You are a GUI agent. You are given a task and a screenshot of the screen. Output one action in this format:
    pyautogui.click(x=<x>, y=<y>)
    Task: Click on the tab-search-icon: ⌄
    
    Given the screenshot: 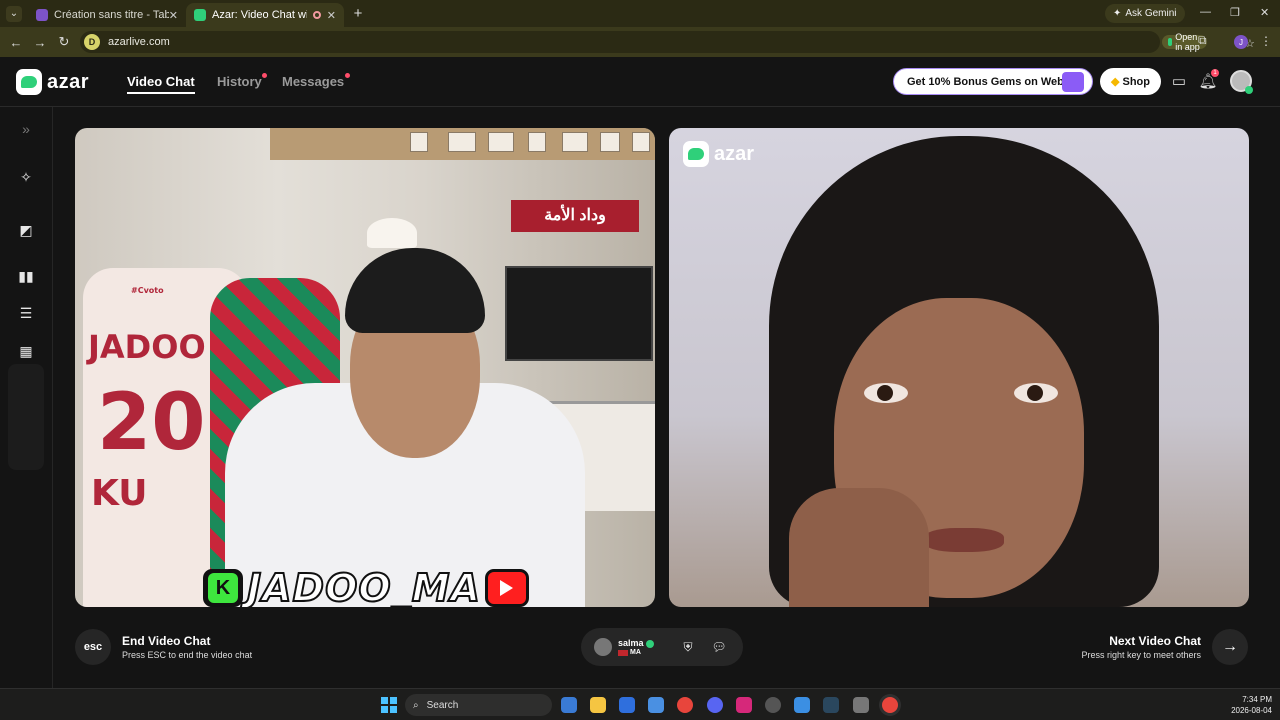 What is the action you would take?
    pyautogui.click(x=14, y=13)
    